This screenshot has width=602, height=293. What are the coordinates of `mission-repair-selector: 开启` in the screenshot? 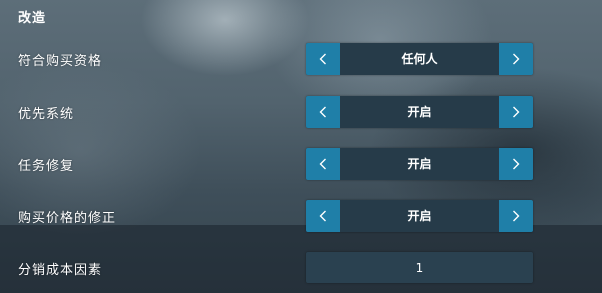 It's located at (419, 164).